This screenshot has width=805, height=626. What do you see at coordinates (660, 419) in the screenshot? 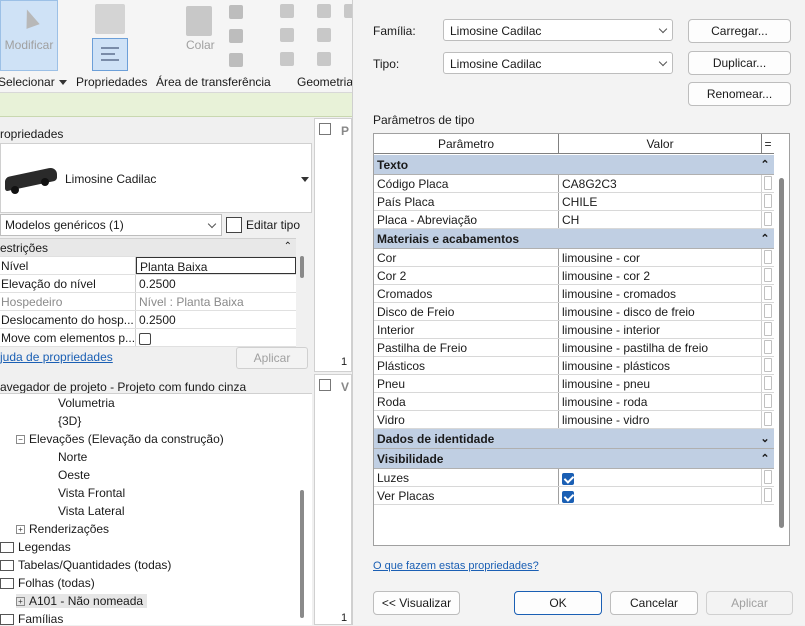
I see `parameter-value: limousine - vidro` at bounding box center [660, 419].